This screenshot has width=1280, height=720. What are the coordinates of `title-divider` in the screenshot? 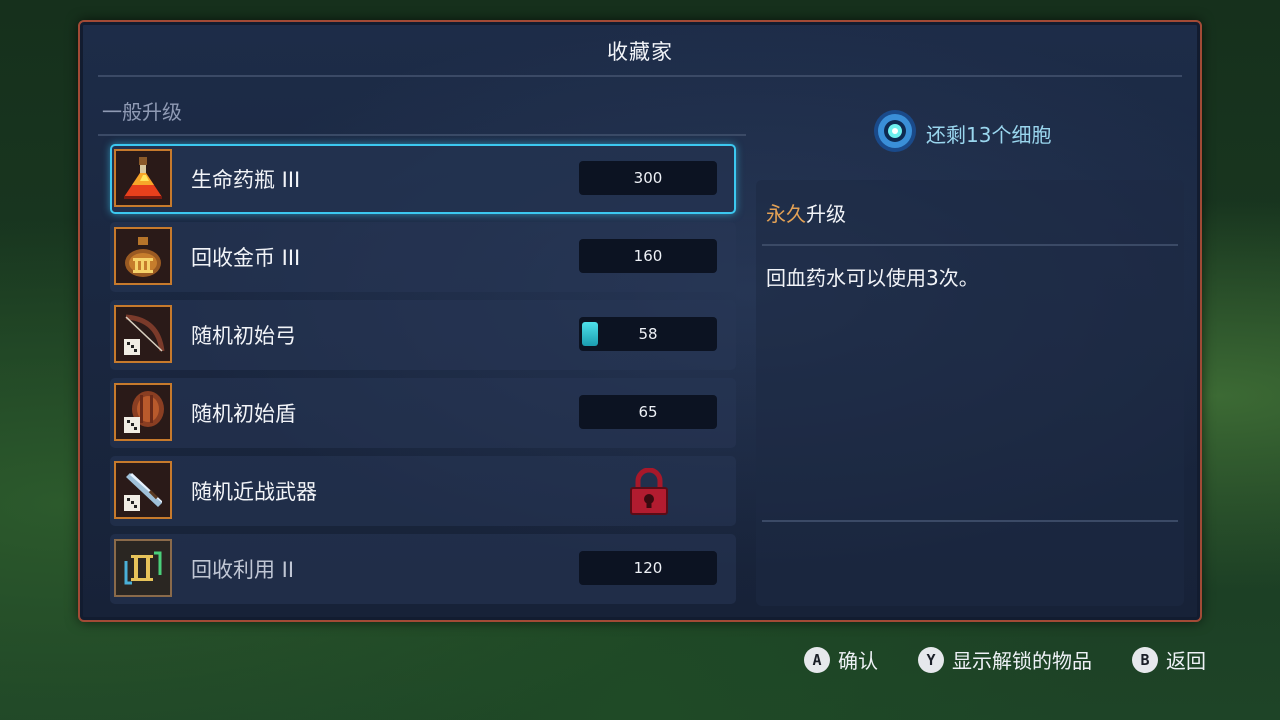 It's located at (640, 76).